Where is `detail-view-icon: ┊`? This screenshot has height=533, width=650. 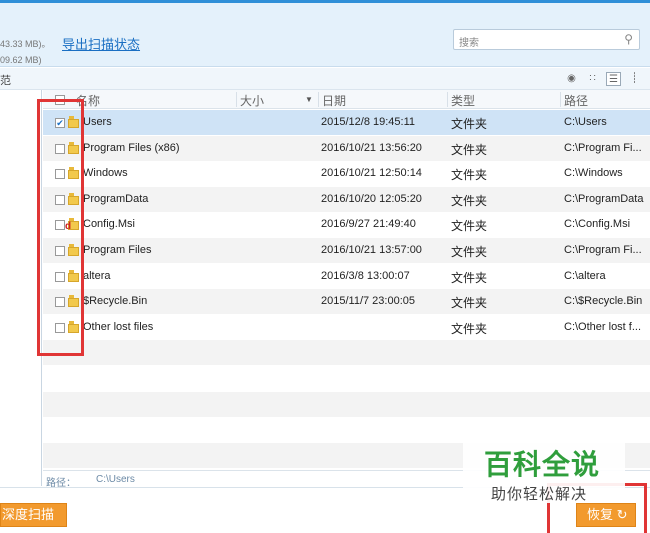 detail-view-icon: ┊ is located at coordinates (634, 79).